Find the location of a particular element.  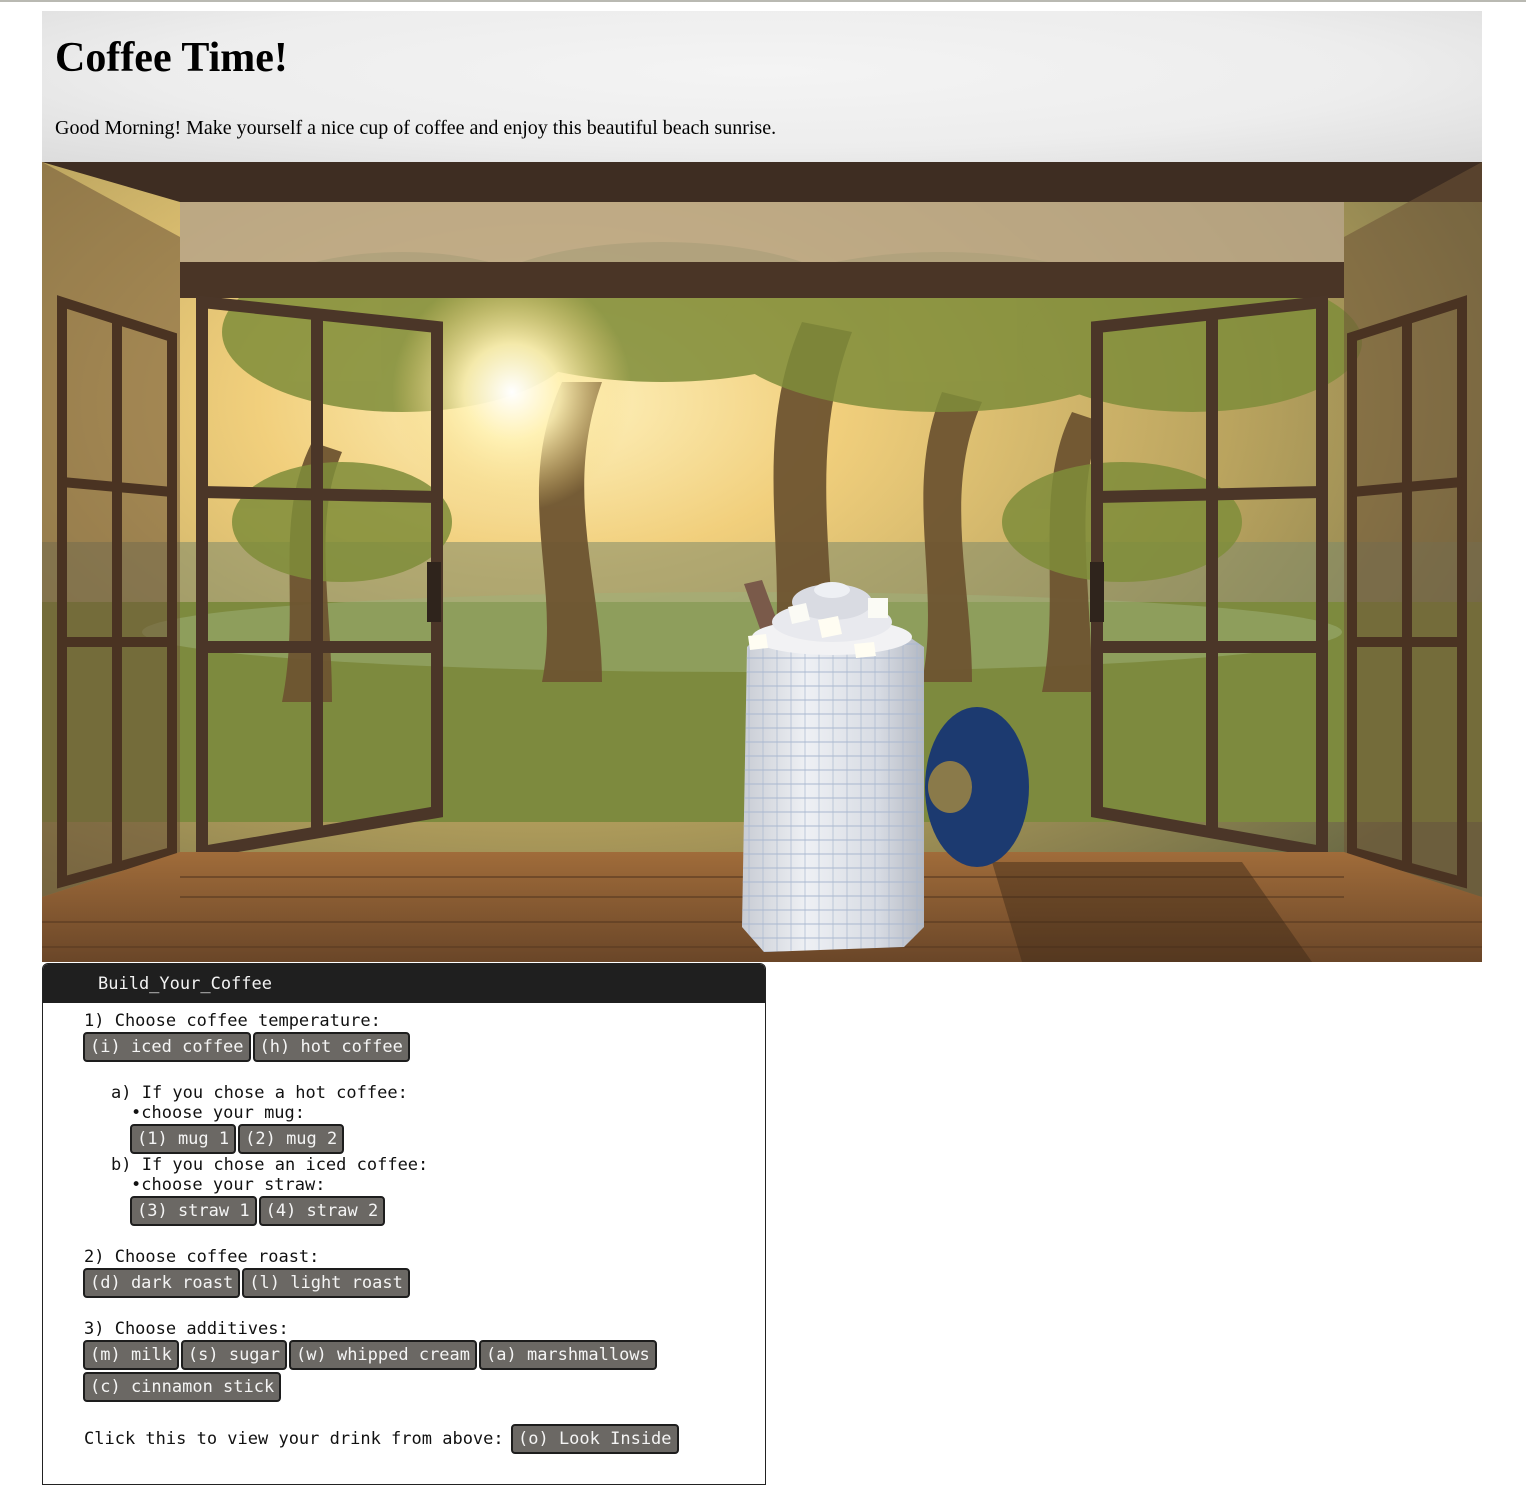

mug-buttons: (1) mug 1 (2) mug 2 is located at coordinates (237, 1139).